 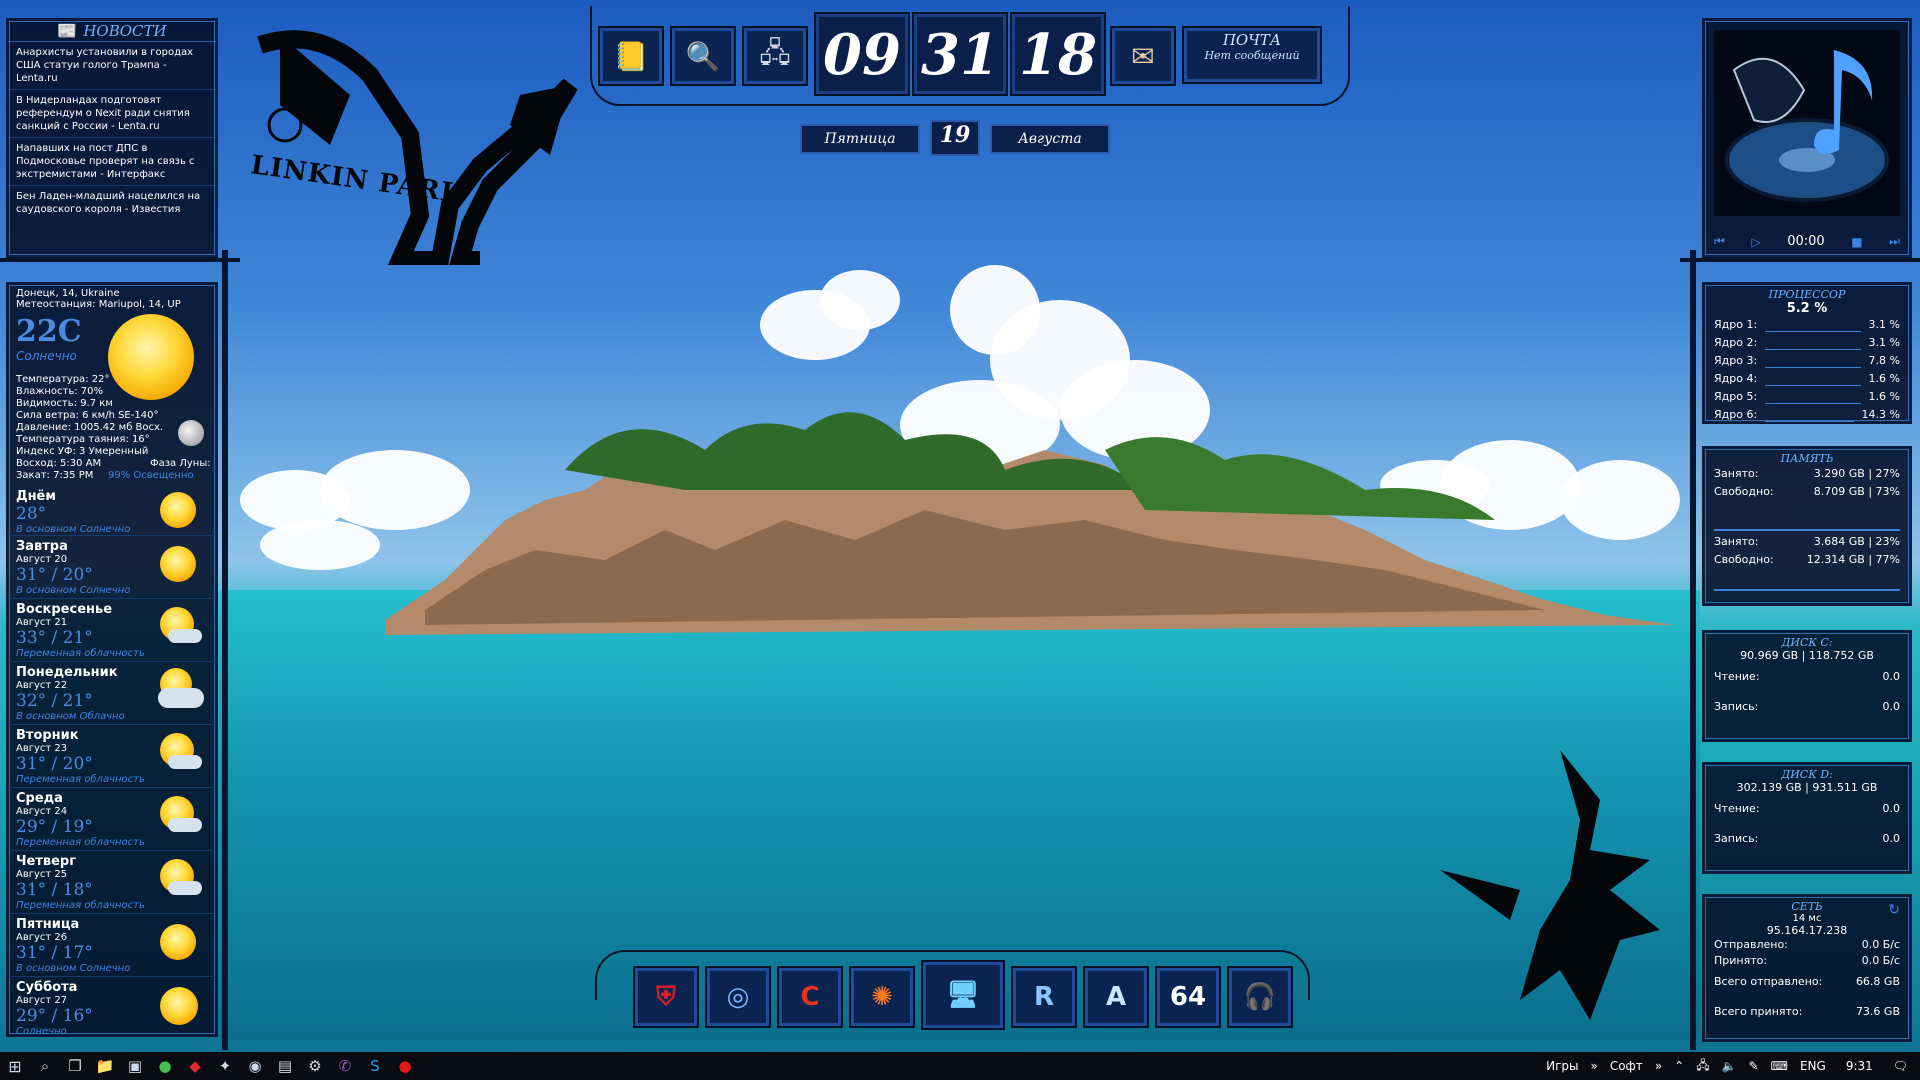 I want to click on ram-used-row: Занято: 3.290 GB | 27%, so click(x=1807, y=474).